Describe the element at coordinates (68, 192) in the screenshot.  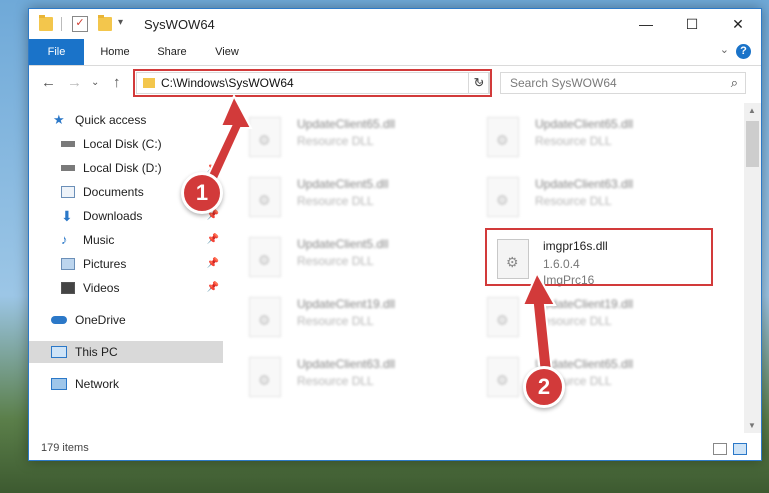
I see `documents-icon` at that location.